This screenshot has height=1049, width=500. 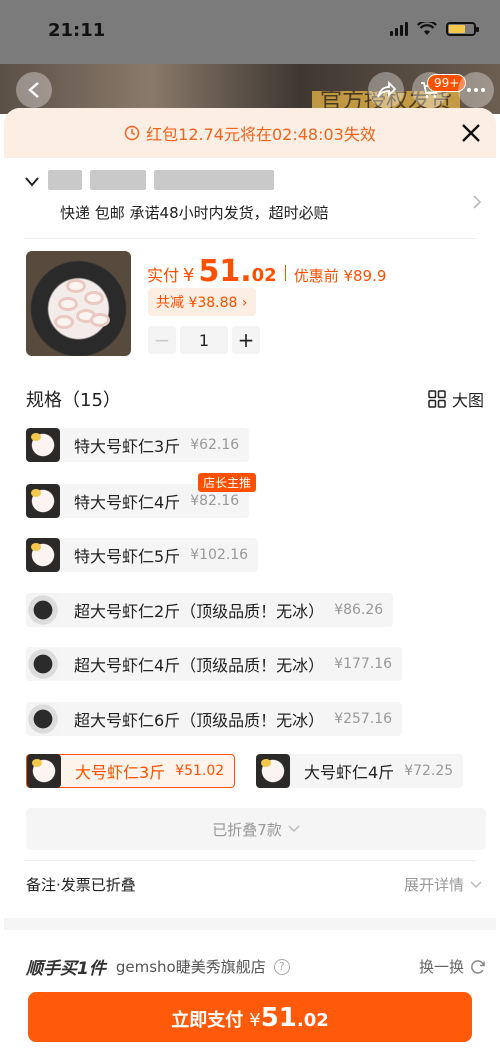 I want to click on swap-label: 换一换, so click(x=441, y=967).